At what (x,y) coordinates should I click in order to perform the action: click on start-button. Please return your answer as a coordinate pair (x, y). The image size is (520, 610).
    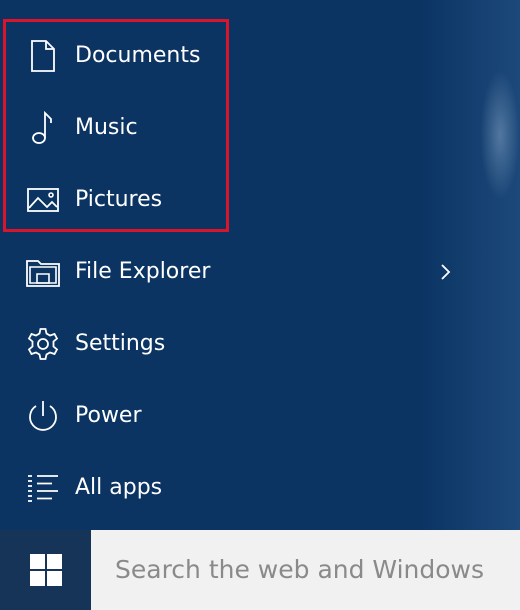
    Looking at the image, I should click on (45, 570).